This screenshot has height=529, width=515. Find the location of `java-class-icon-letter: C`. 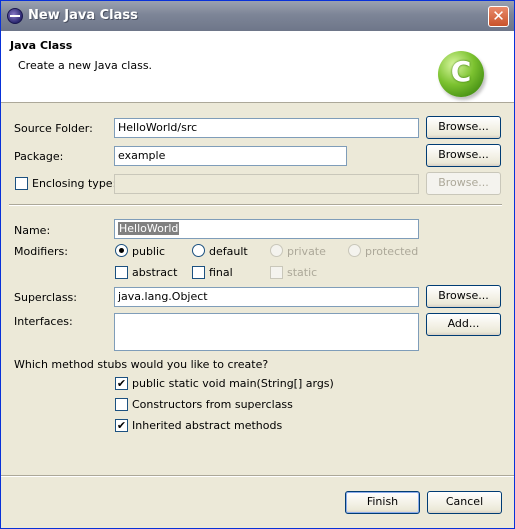

java-class-icon-letter: C is located at coordinates (461, 71).